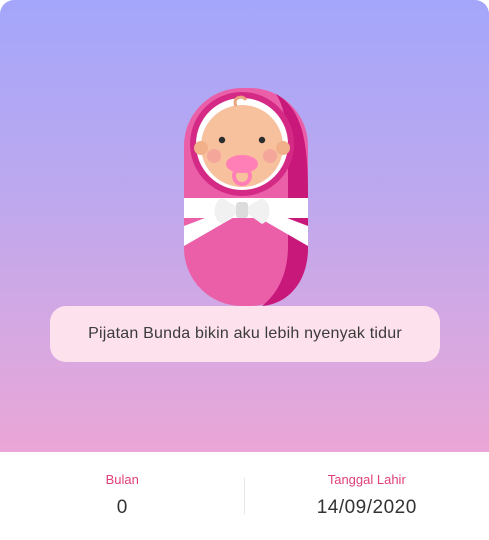  I want to click on month-value: 0, so click(122, 507).